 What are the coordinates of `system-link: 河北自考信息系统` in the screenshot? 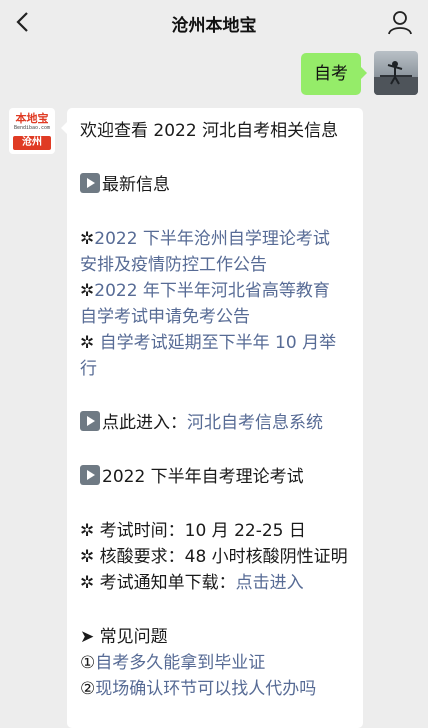 It's located at (255, 423).